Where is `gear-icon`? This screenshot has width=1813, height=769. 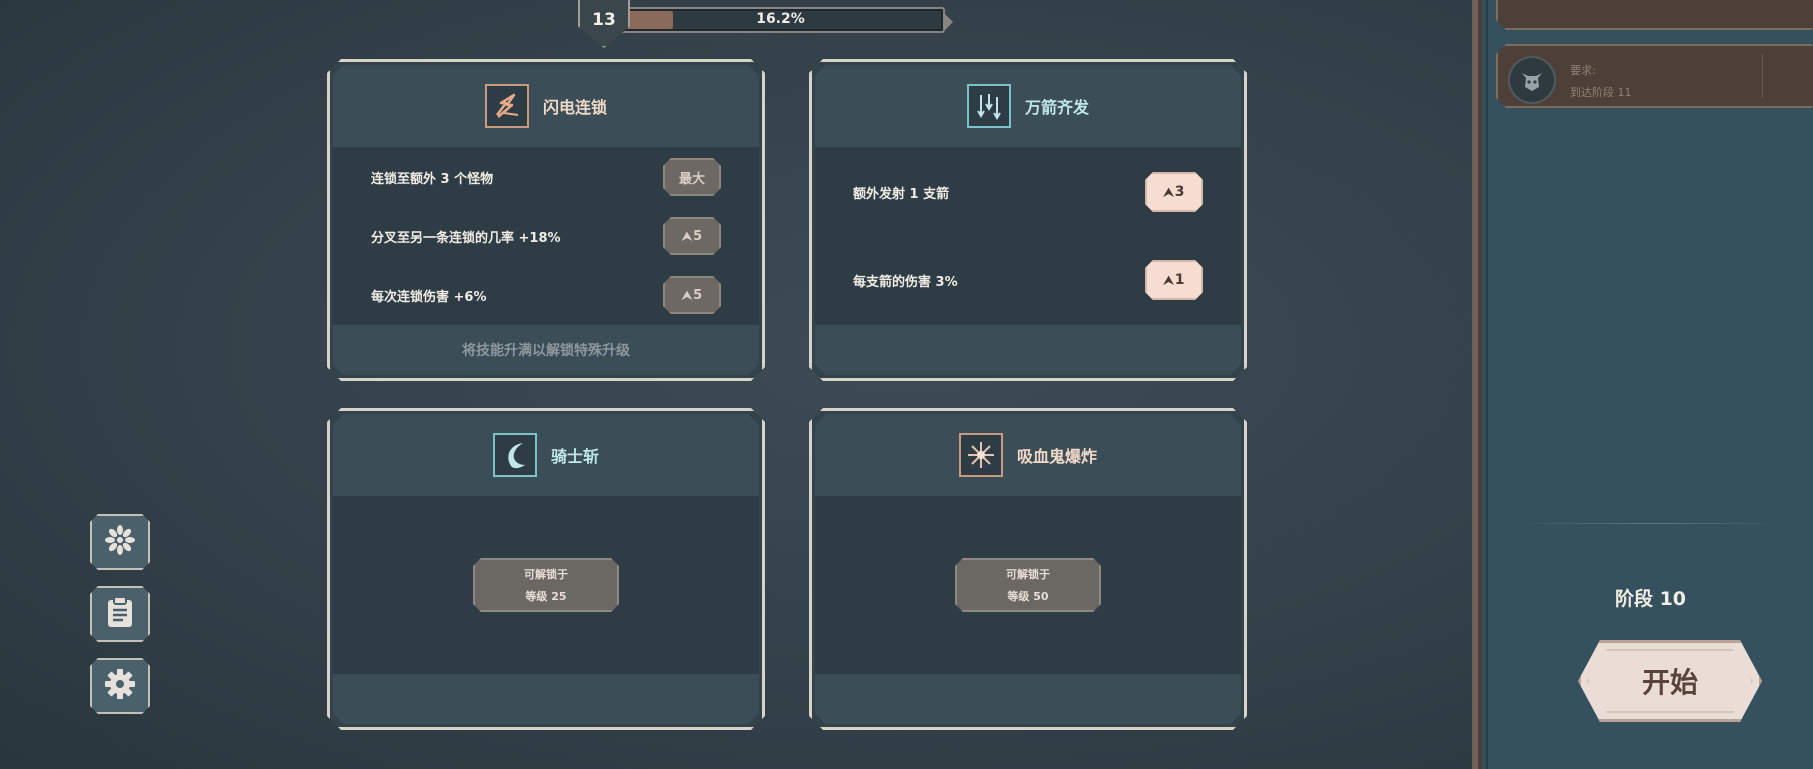
gear-icon is located at coordinates (120, 686).